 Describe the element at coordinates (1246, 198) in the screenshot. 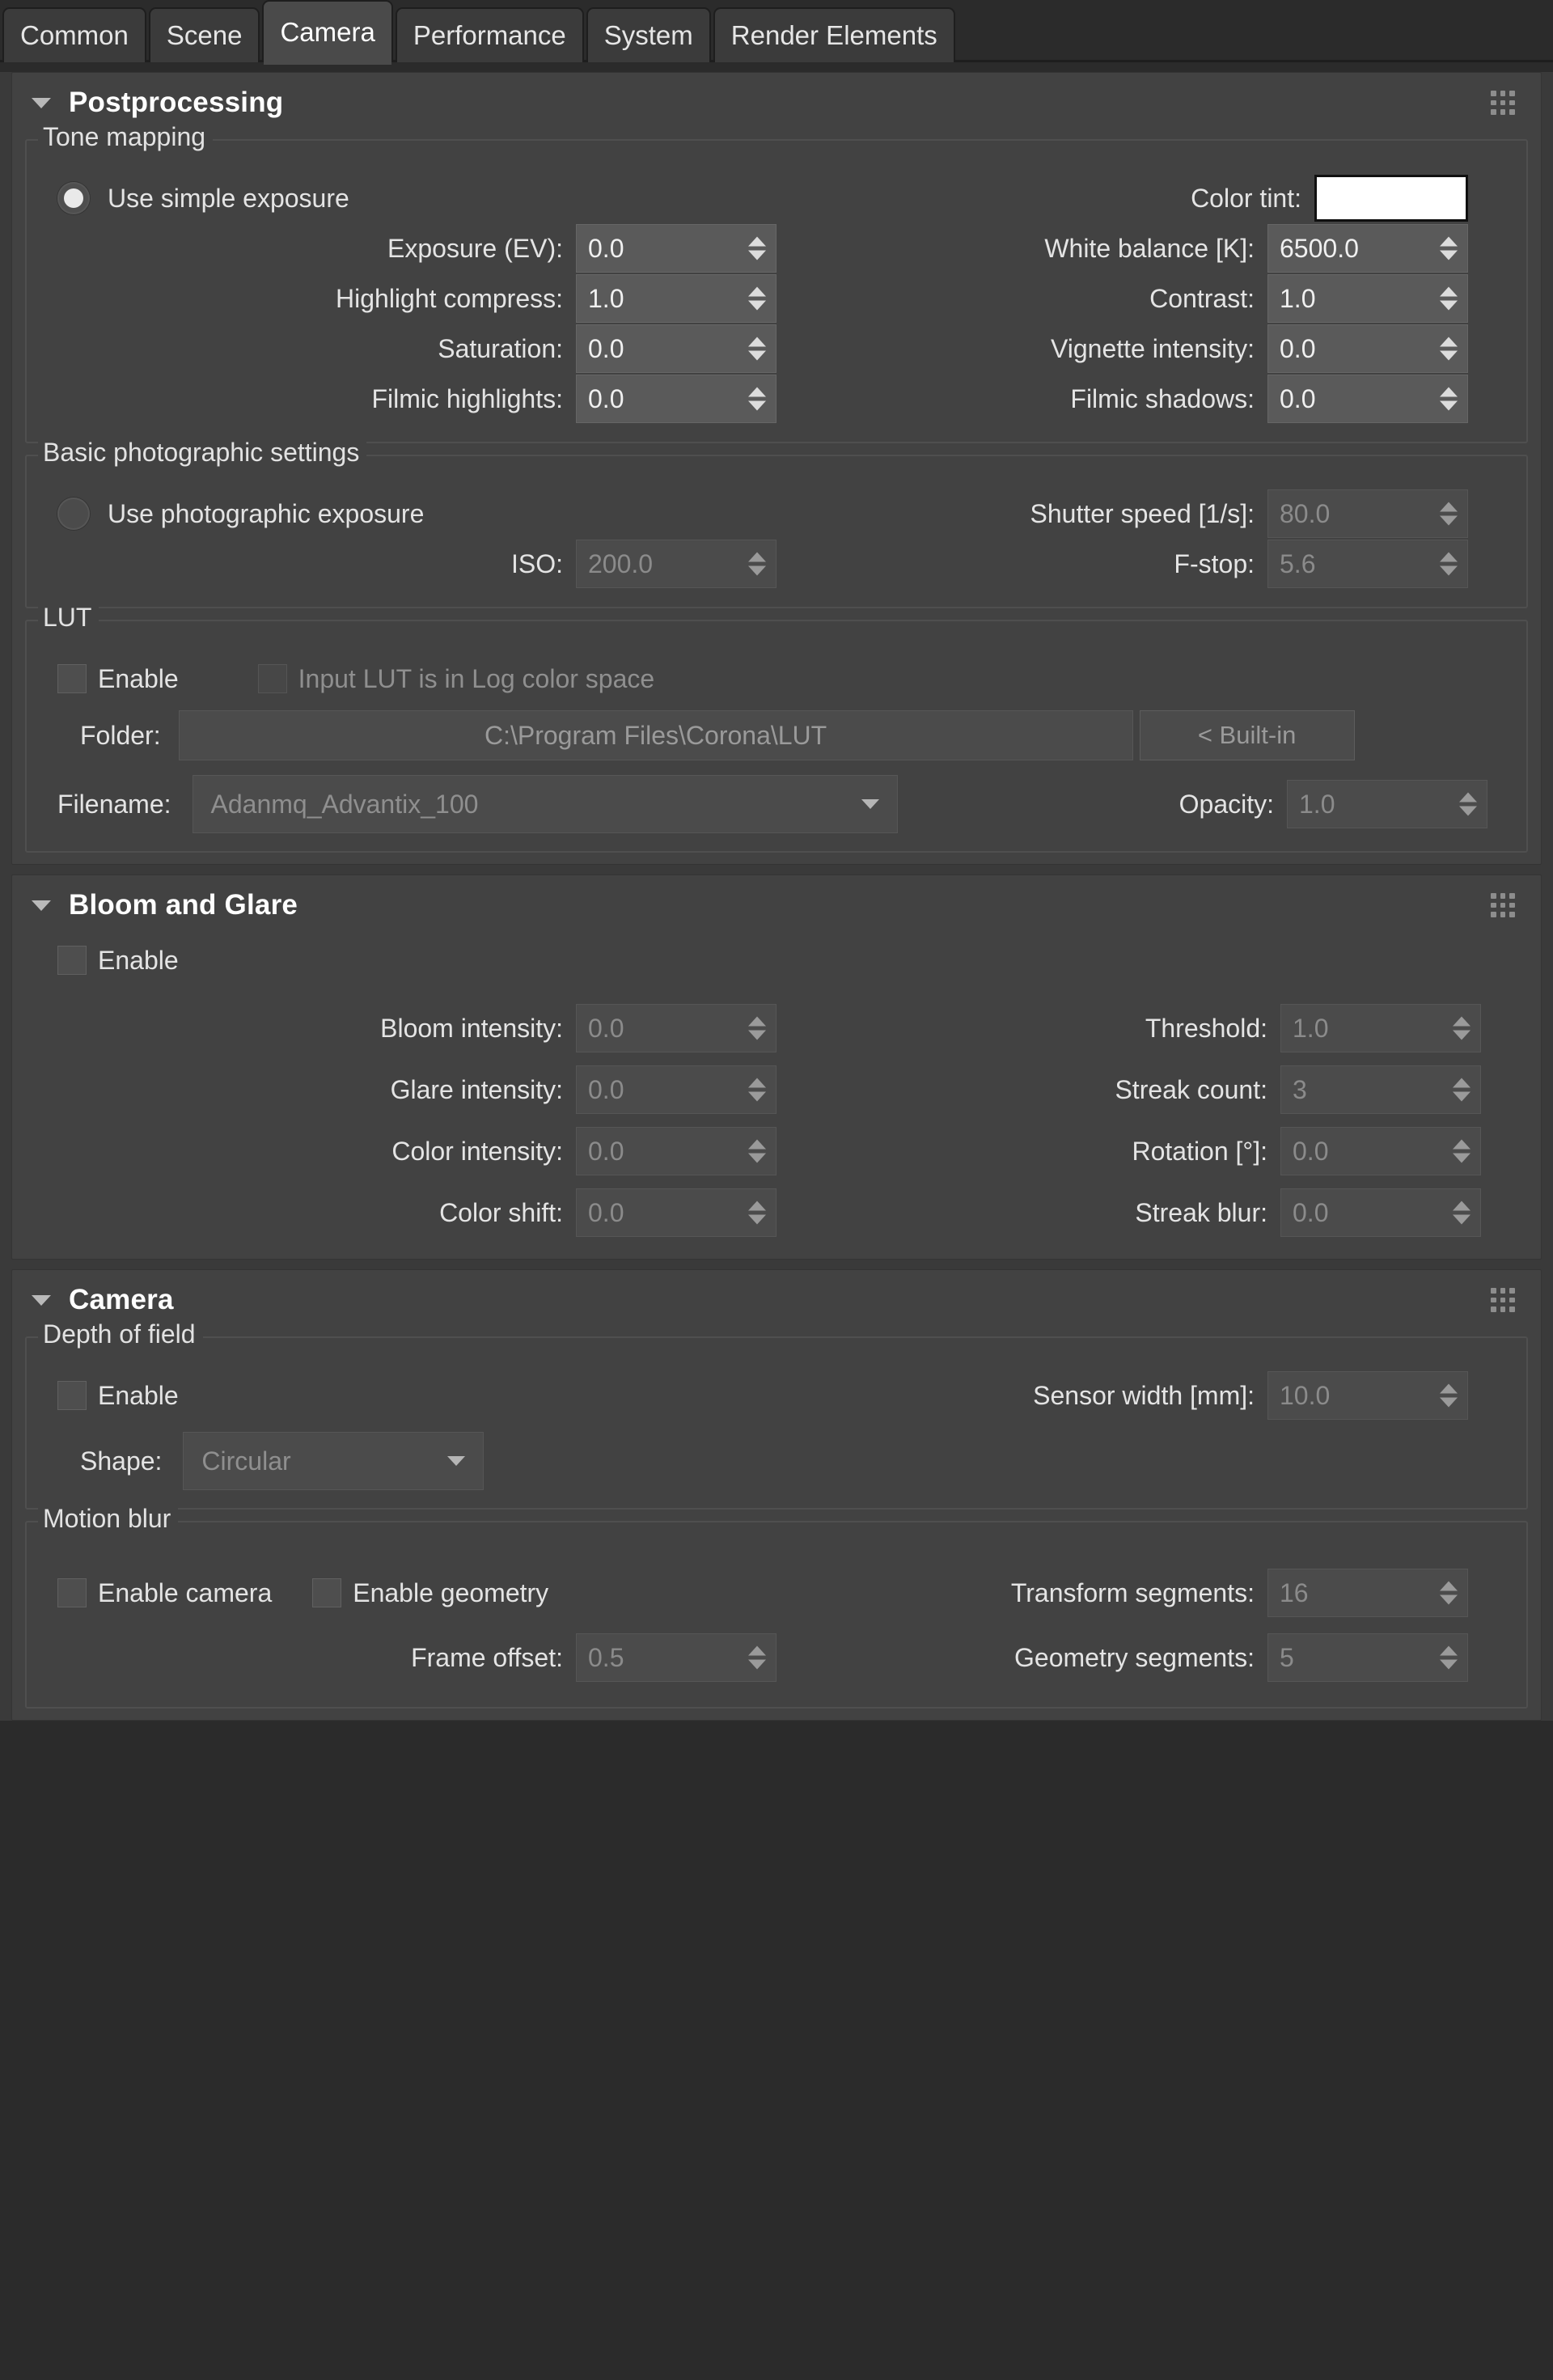

I see `label-color-tint: Color tint:` at that location.